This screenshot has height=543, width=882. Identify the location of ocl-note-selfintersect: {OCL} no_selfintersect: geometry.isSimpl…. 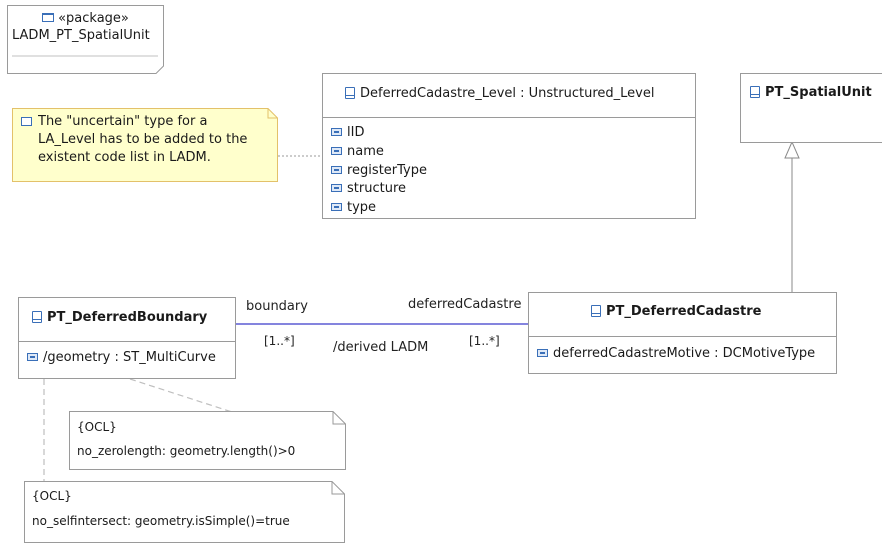
(184, 512).